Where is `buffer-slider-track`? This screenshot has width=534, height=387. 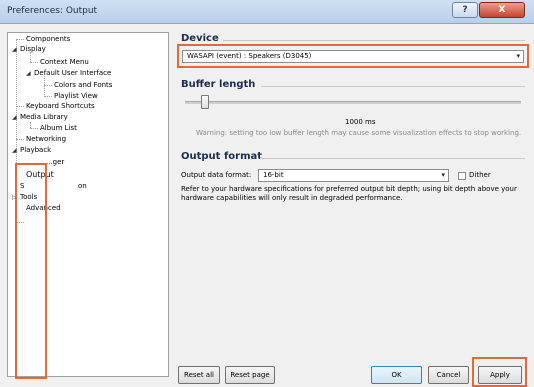
buffer-slider-track is located at coordinates (353, 102).